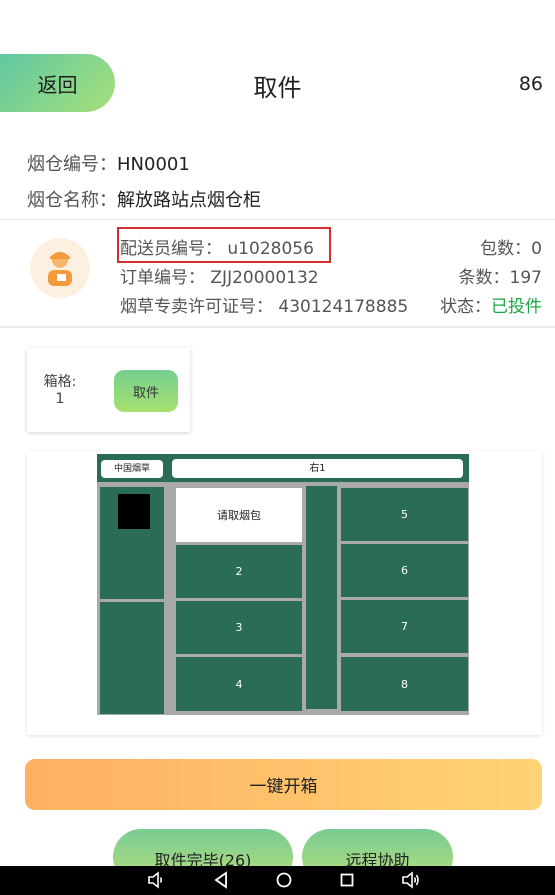 The image size is (555, 895). I want to click on take-item-button: 取件, so click(146, 391).